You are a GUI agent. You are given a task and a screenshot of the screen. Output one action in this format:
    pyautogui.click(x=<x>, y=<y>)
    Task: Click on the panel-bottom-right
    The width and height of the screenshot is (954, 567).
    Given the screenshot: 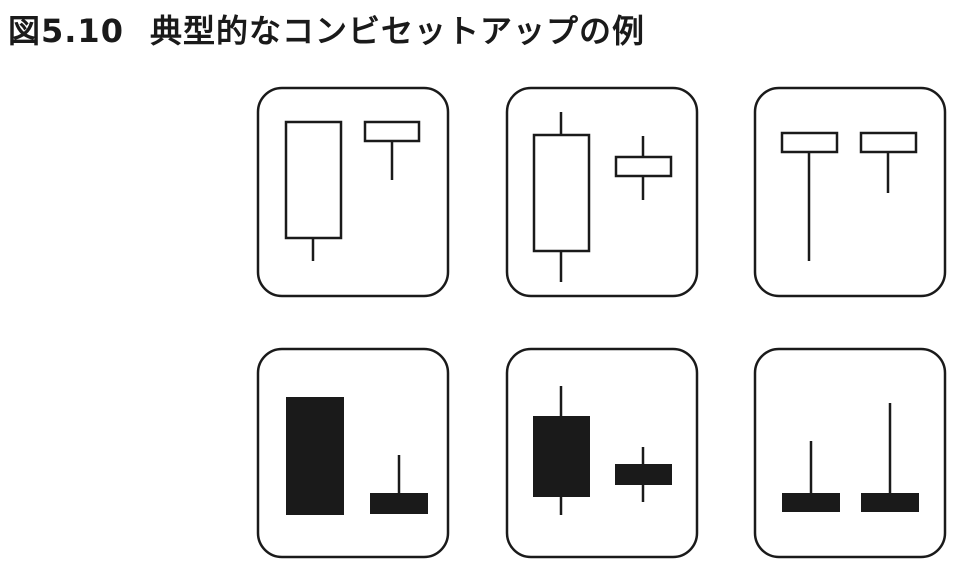 What is the action you would take?
    pyautogui.click(x=850, y=453)
    